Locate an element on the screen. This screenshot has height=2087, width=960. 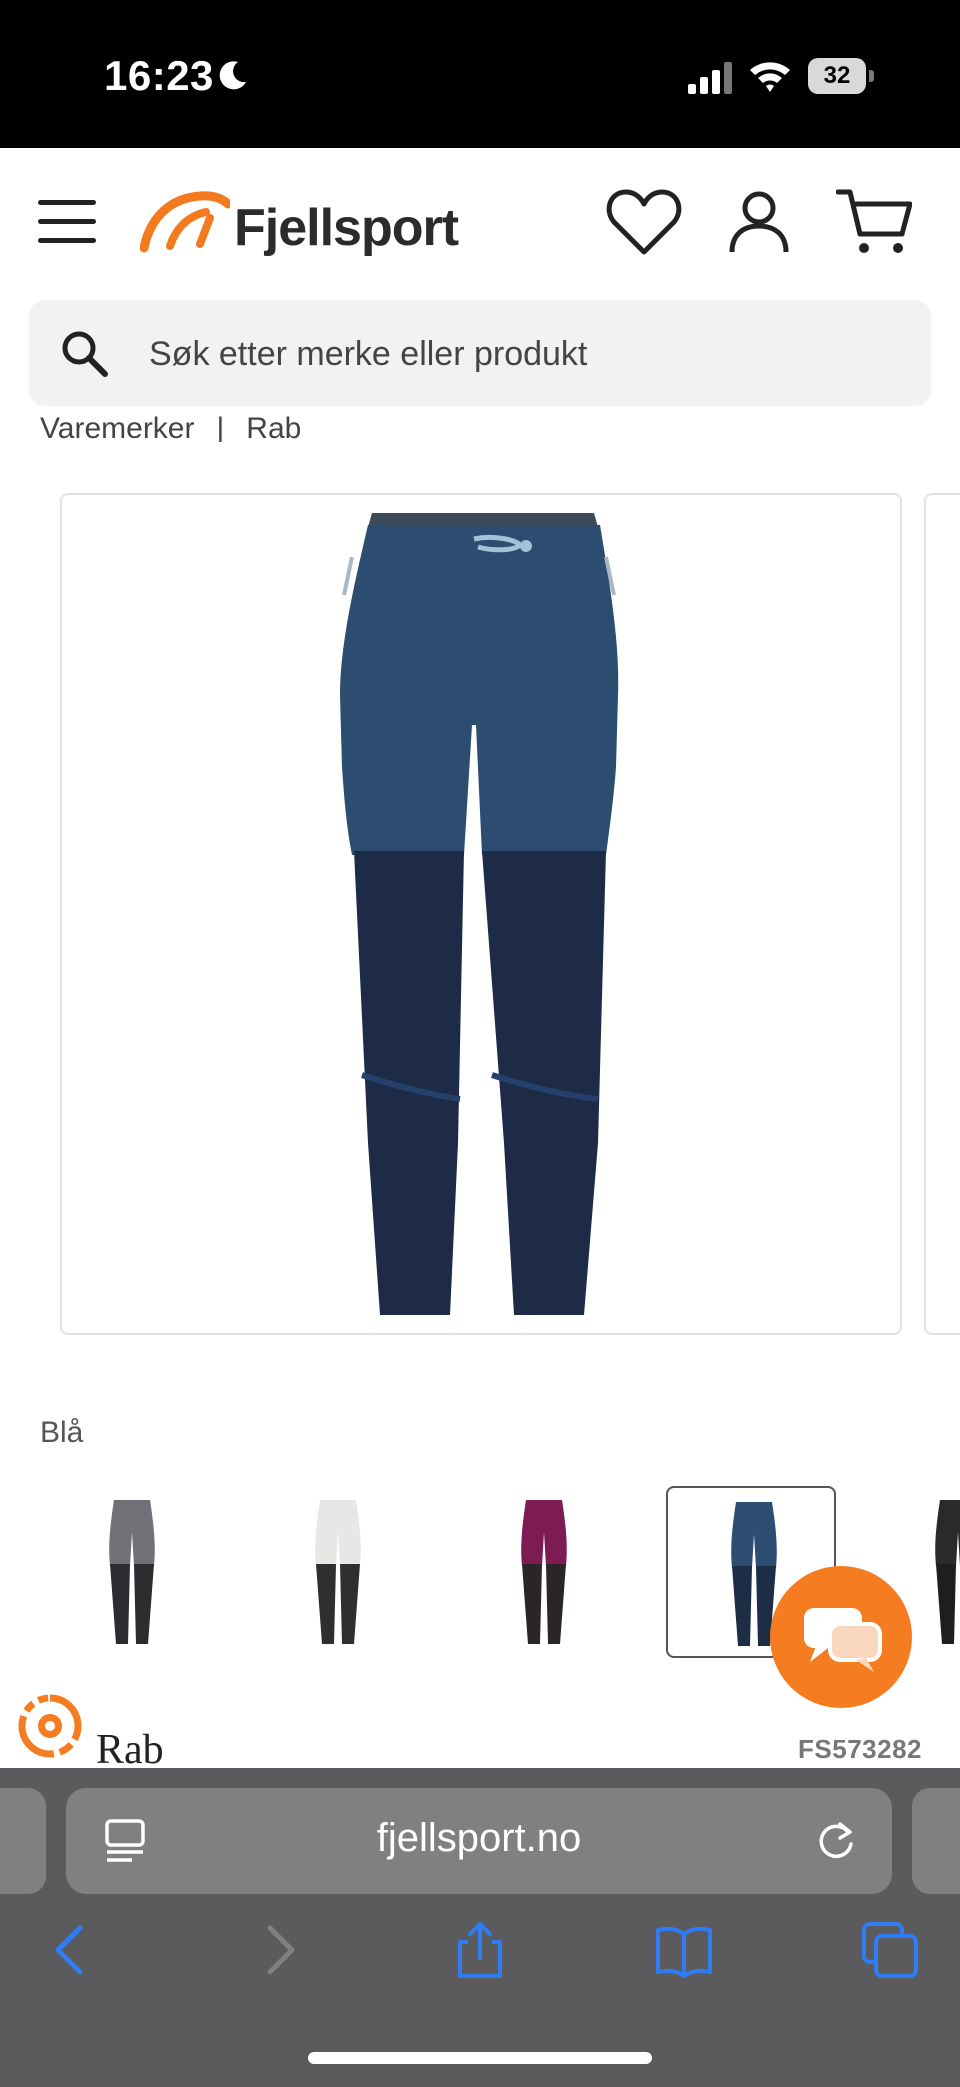
address-bar: fjellsport.no is located at coordinates (479, 1841).